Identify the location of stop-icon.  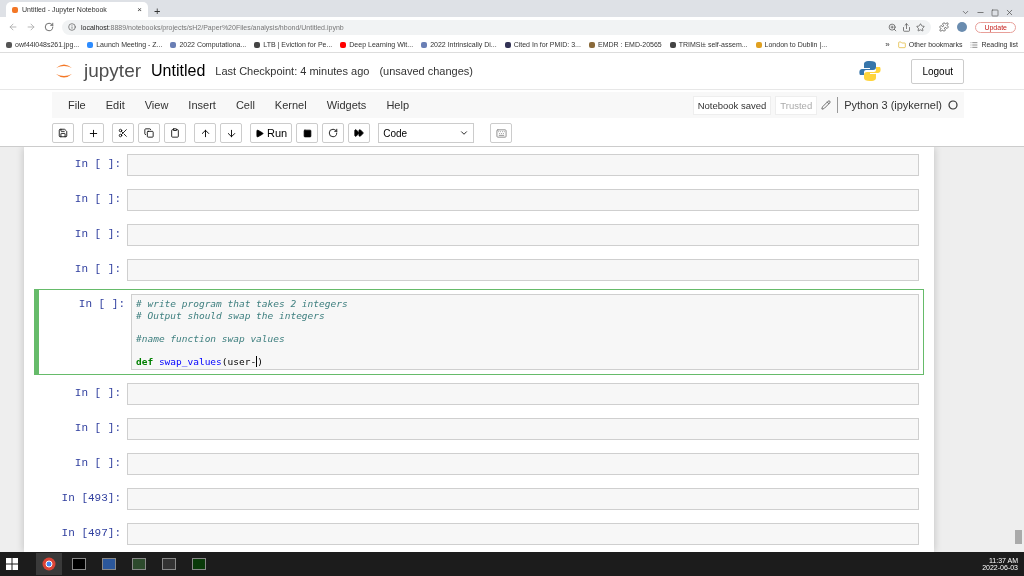
(307, 133).